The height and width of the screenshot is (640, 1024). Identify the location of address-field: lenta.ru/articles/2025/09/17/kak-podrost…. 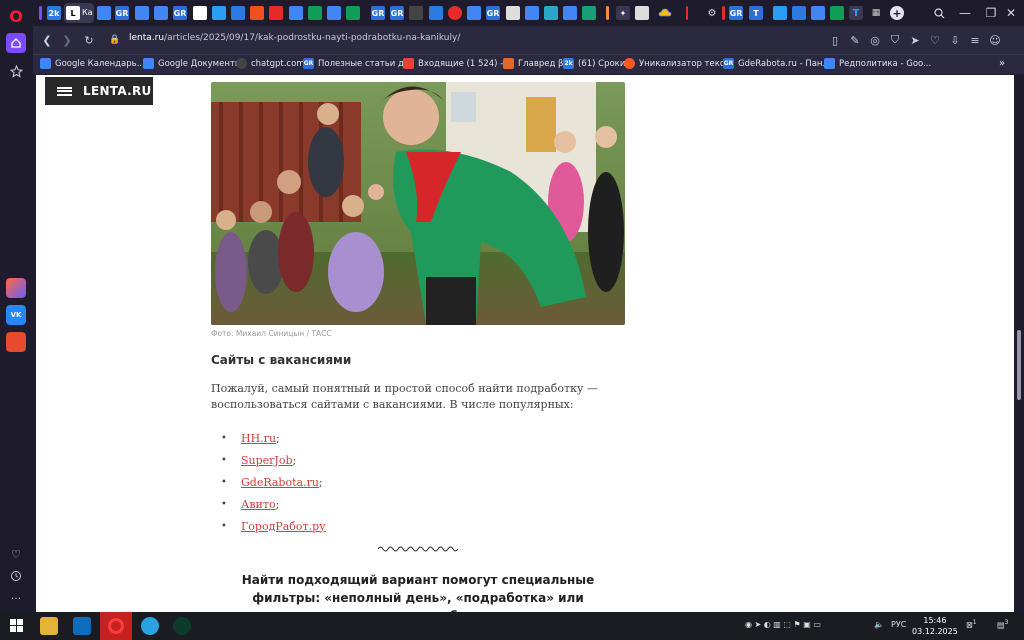
(294, 38).